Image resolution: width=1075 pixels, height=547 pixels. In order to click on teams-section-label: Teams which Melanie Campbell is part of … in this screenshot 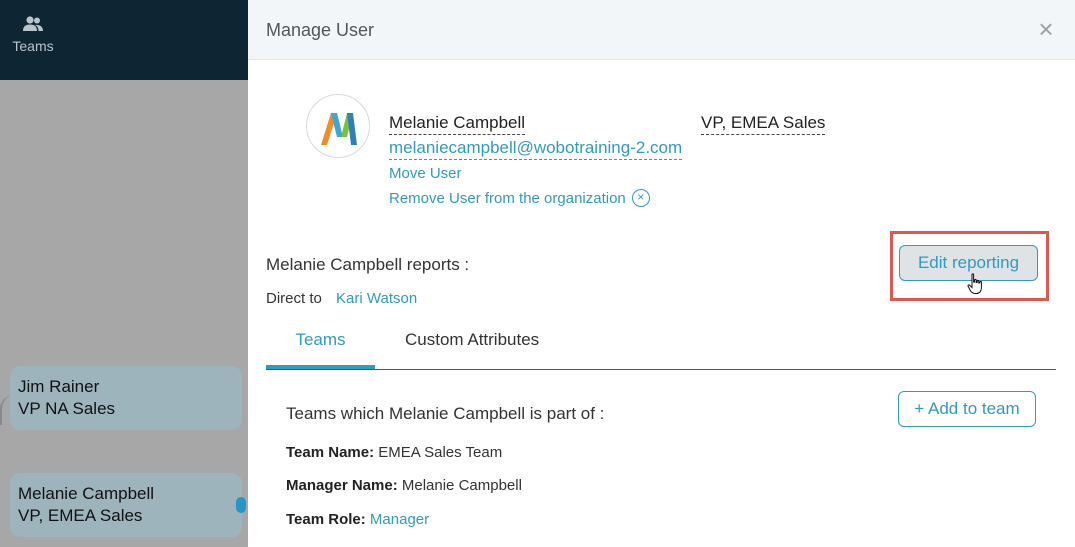, I will do `click(445, 413)`.